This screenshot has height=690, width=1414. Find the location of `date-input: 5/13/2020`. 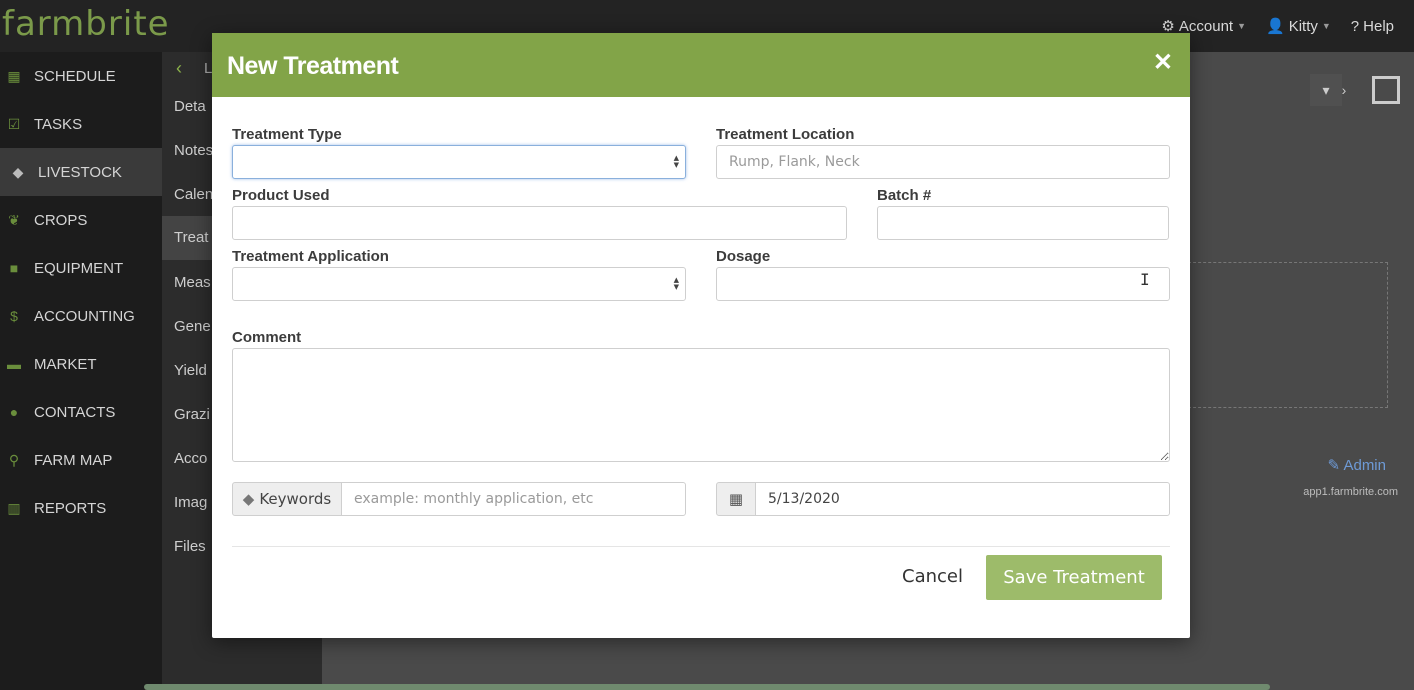

date-input: 5/13/2020 is located at coordinates (962, 499).